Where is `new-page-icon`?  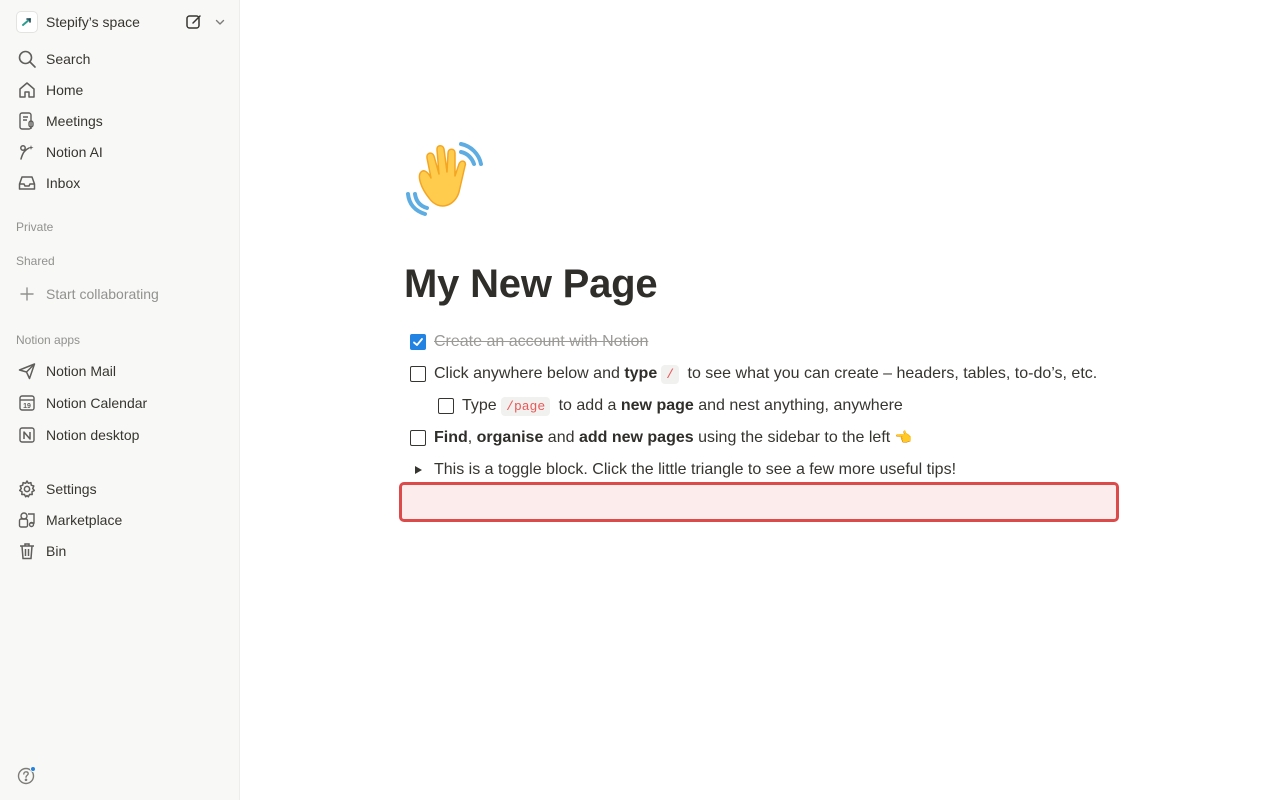
new-page-icon is located at coordinates (194, 22).